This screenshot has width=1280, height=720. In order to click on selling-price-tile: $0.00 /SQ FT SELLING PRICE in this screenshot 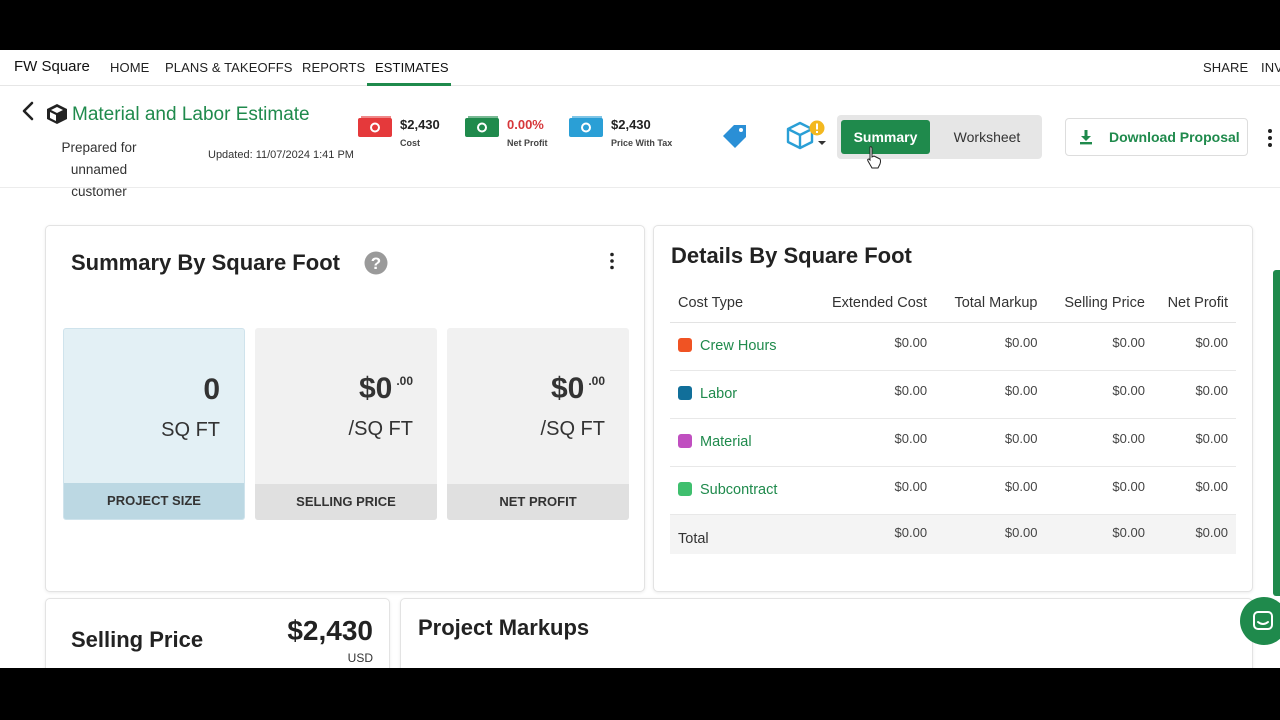, I will do `click(346, 424)`.